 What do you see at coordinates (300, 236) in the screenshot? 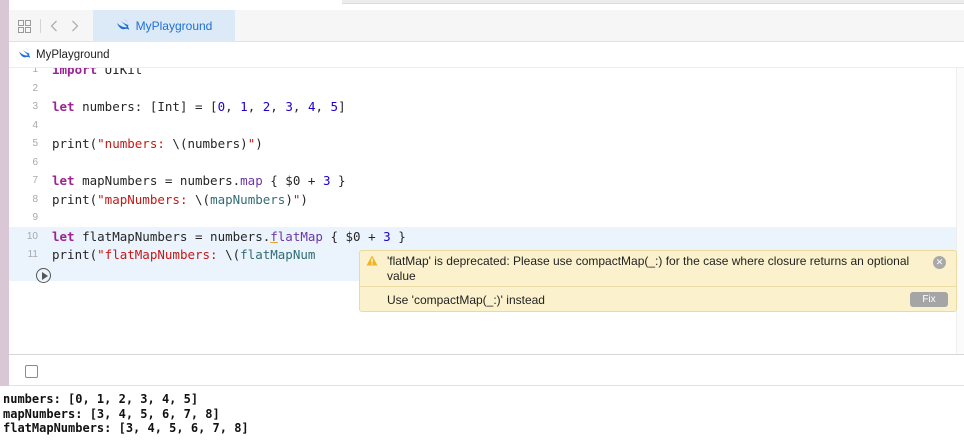
I see `code-token: latMap` at bounding box center [300, 236].